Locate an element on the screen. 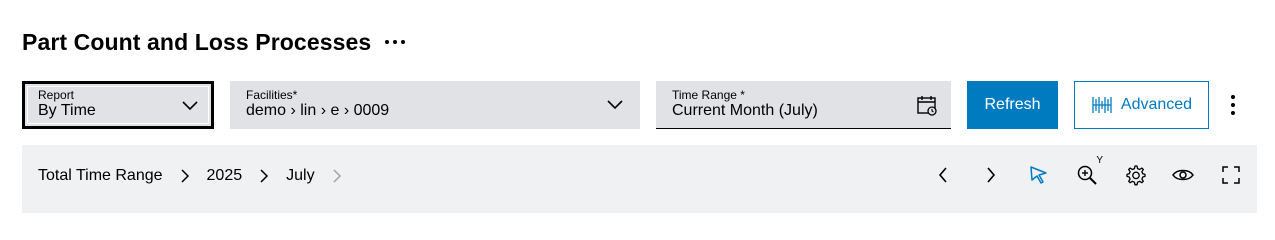 The height and width of the screenshot is (240, 1275). chevron-left-icon is located at coordinates (943, 175).